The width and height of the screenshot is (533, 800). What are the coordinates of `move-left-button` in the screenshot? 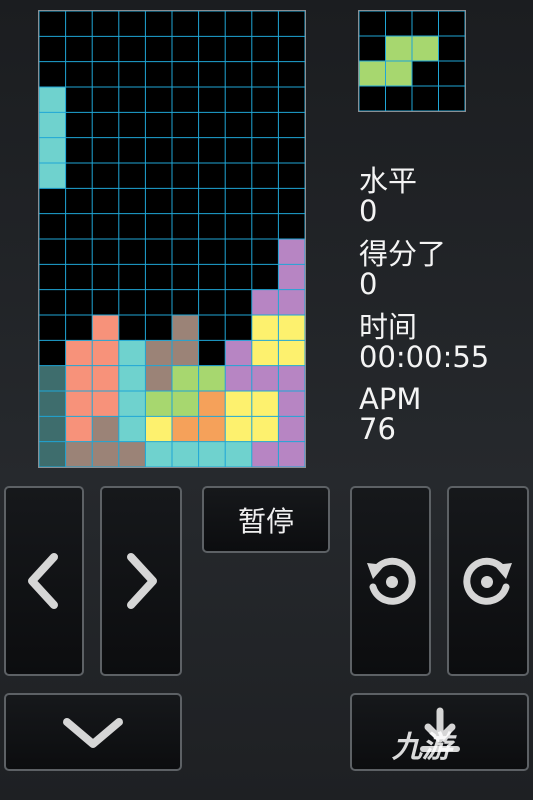 It's located at (44, 581).